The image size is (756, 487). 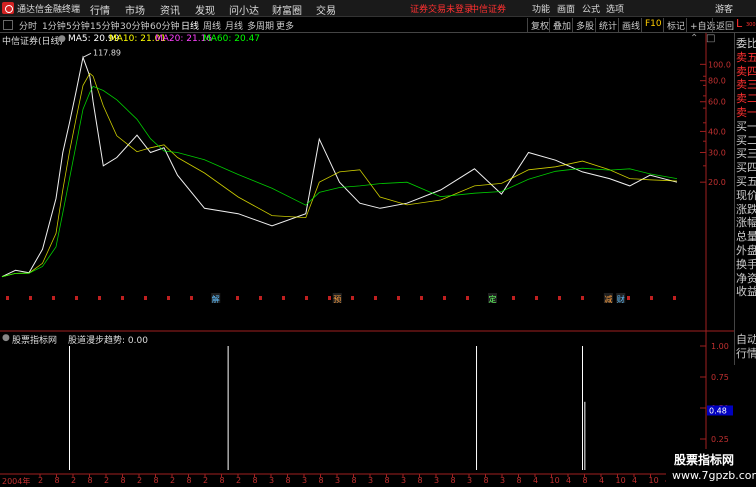 What do you see at coordinates (16, 481) in the screenshot?
I see `date-axis-year: 2004年` at bounding box center [16, 481].